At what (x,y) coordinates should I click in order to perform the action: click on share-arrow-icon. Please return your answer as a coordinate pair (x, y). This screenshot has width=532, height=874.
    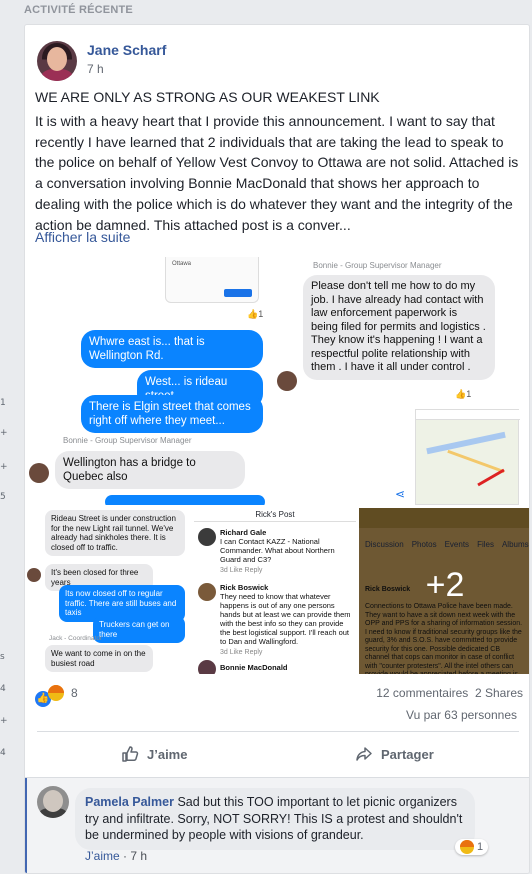
    Looking at the image, I should click on (364, 754).